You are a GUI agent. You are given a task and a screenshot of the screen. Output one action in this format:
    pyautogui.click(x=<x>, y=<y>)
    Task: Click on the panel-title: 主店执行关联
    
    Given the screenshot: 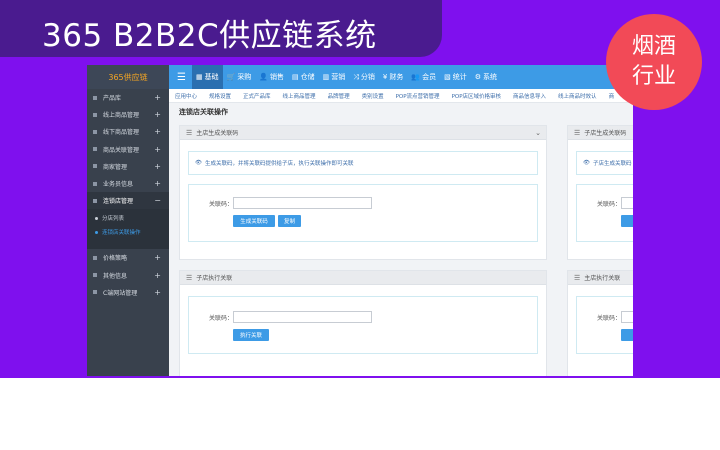 What is the action you would take?
    pyautogui.click(x=602, y=278)
    